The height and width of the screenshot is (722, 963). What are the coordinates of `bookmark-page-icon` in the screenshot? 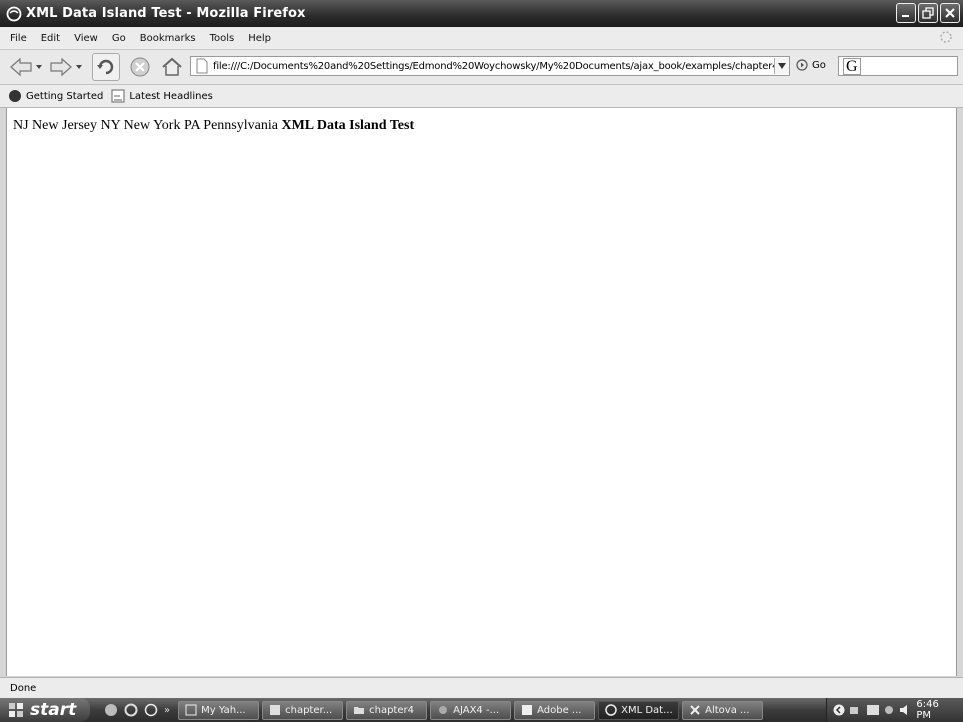 It's located at (15, 96).